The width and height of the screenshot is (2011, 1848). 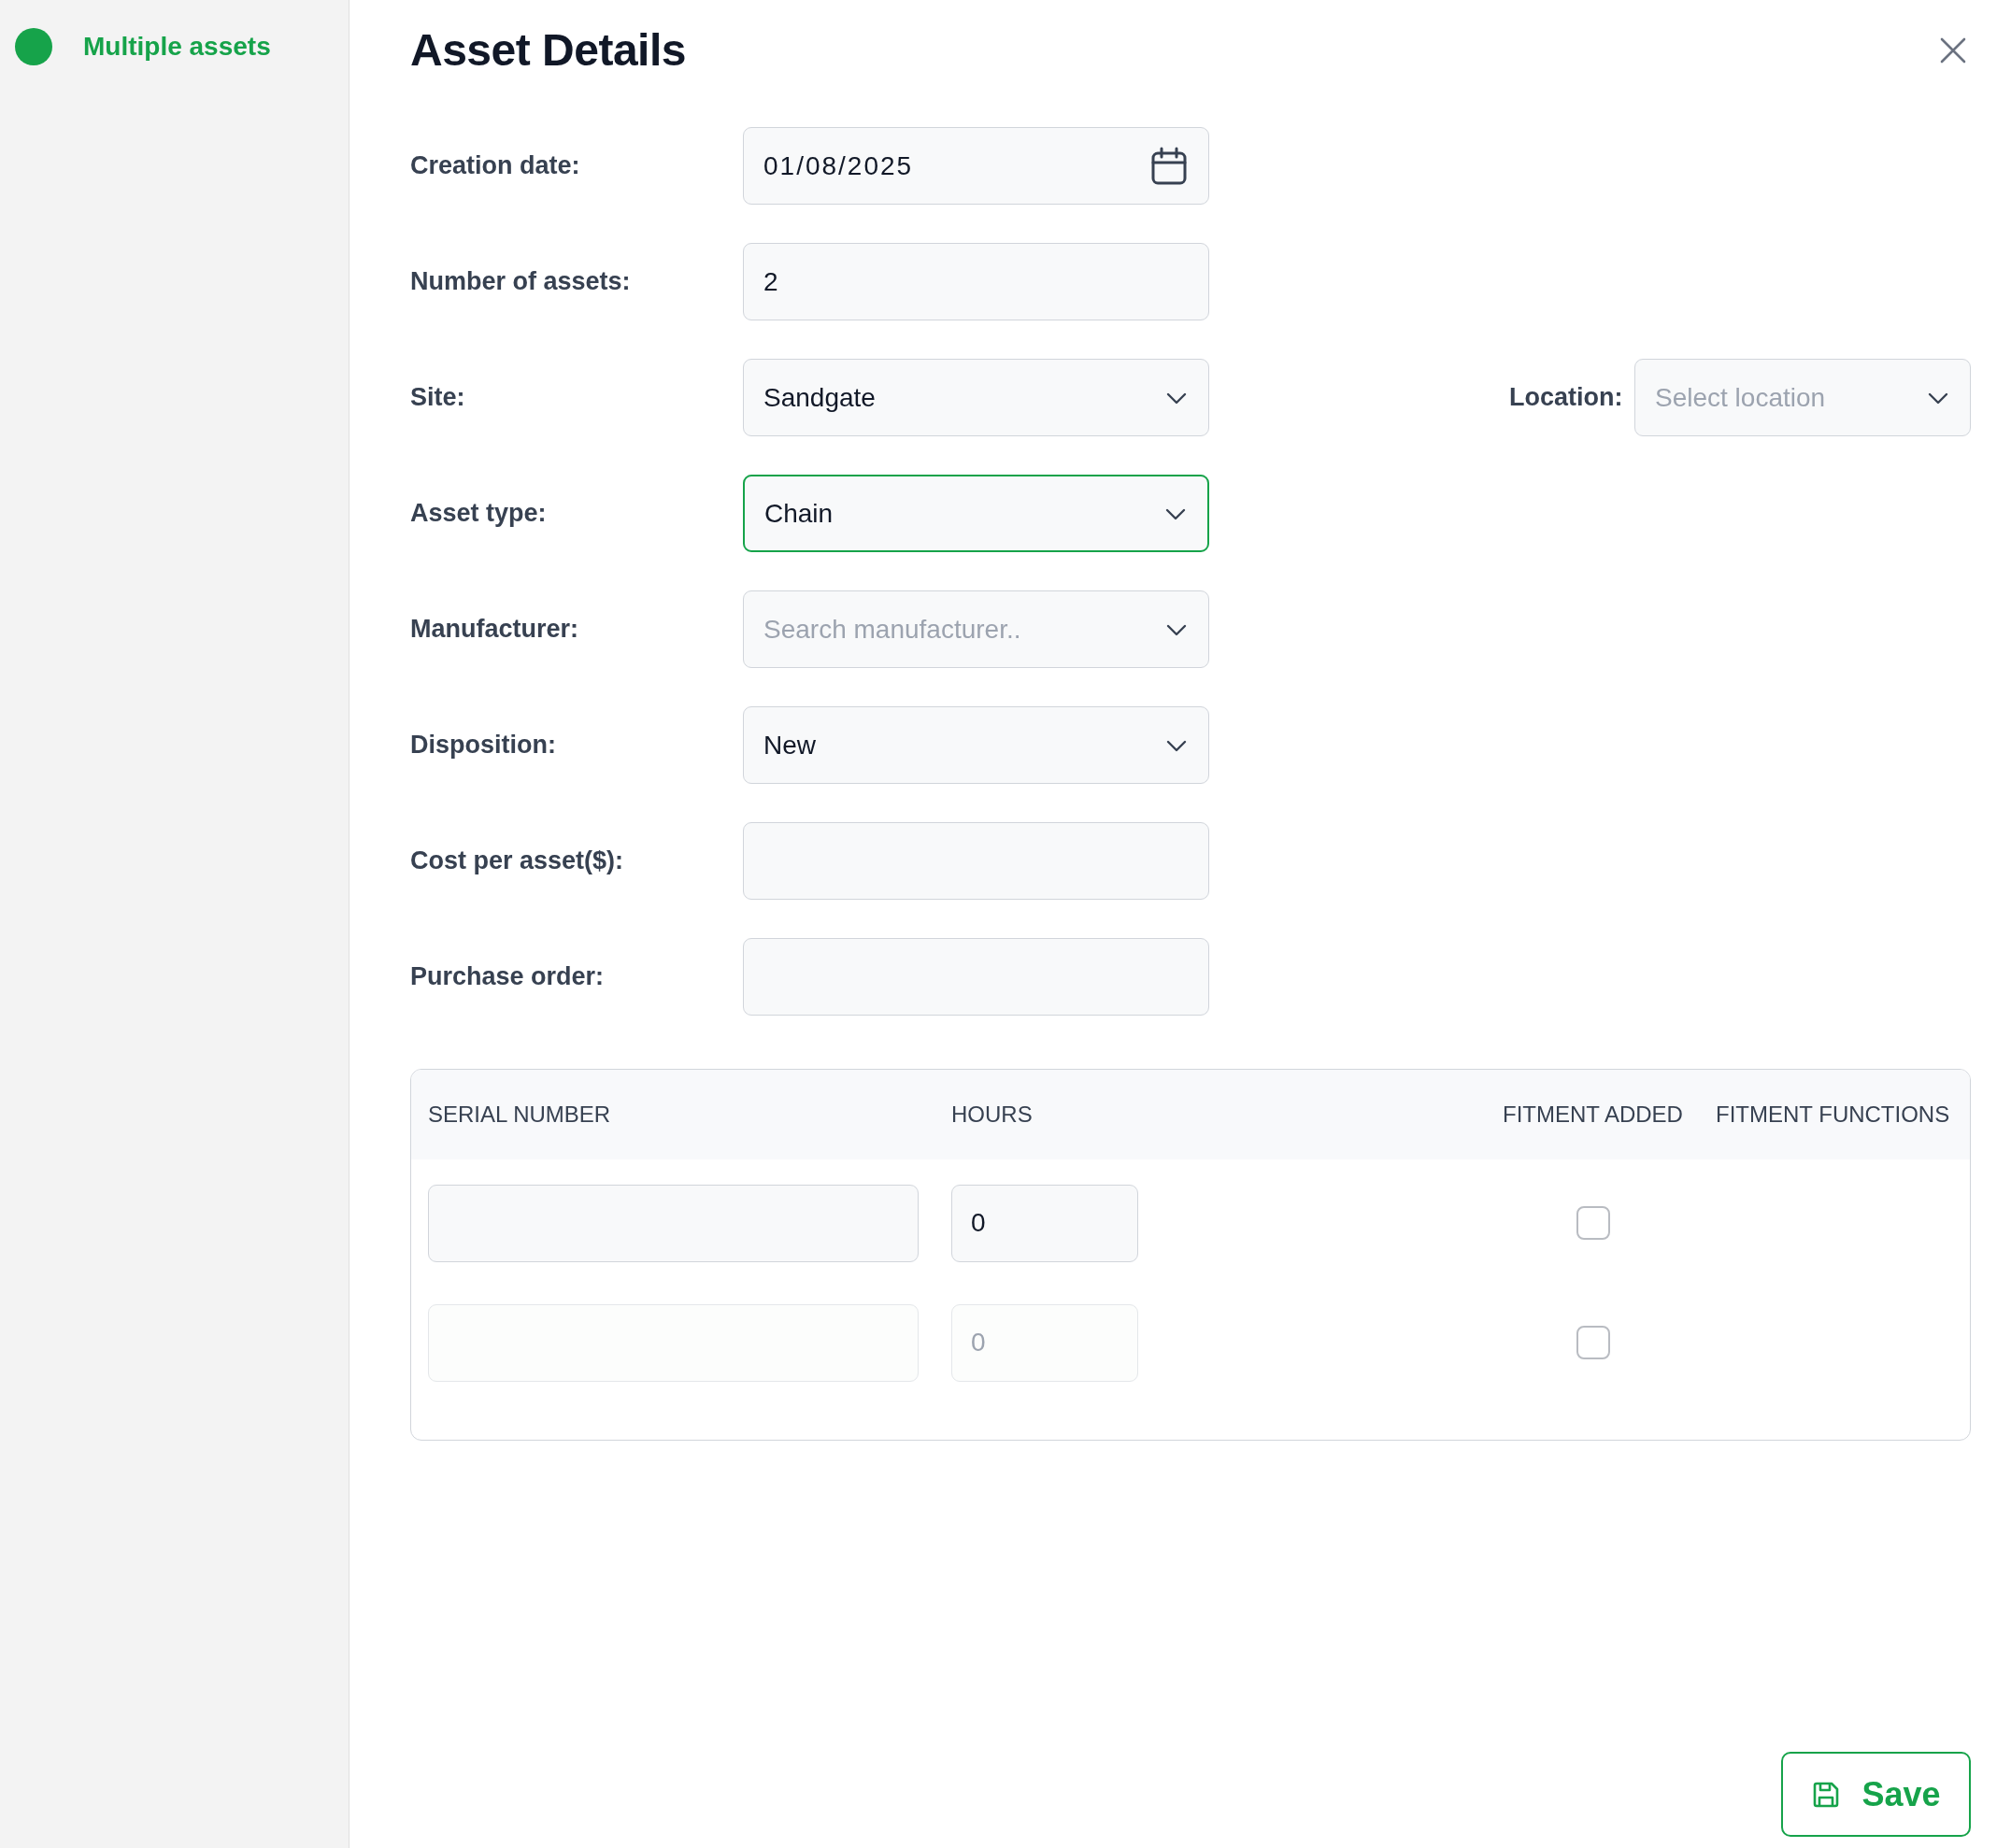 I want to click on field-label: Number of assets:, so click(x=521, y=281).